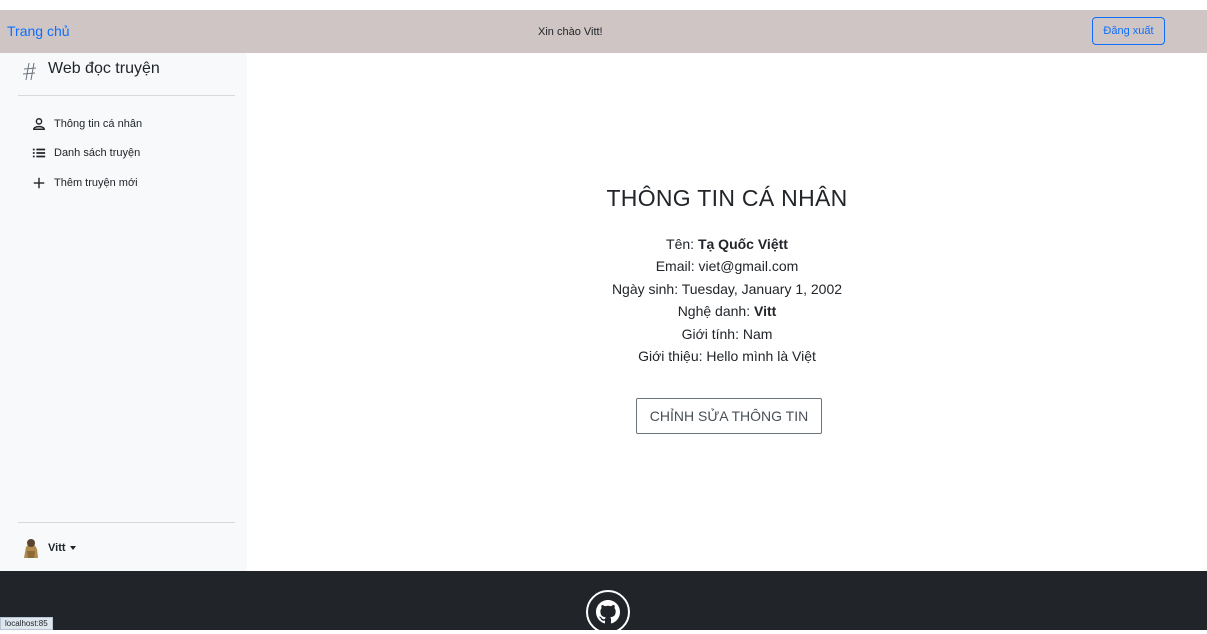 This screenshot has width=1207, height=634. Describe the element at coordinates (603, 31) in the screenshot. I see `top-navbar: Trang chủ Xin chào Vitt! Đăng xuất` at that location.